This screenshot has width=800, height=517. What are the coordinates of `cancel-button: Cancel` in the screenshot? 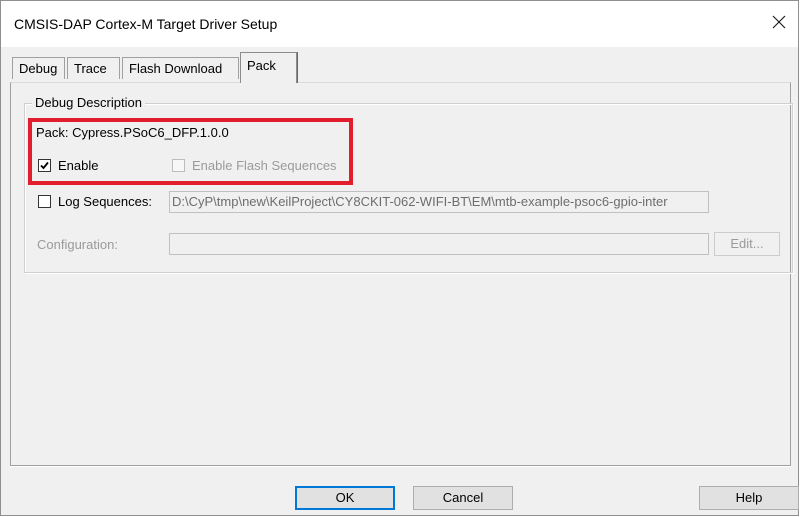 It's located at (463, 498).